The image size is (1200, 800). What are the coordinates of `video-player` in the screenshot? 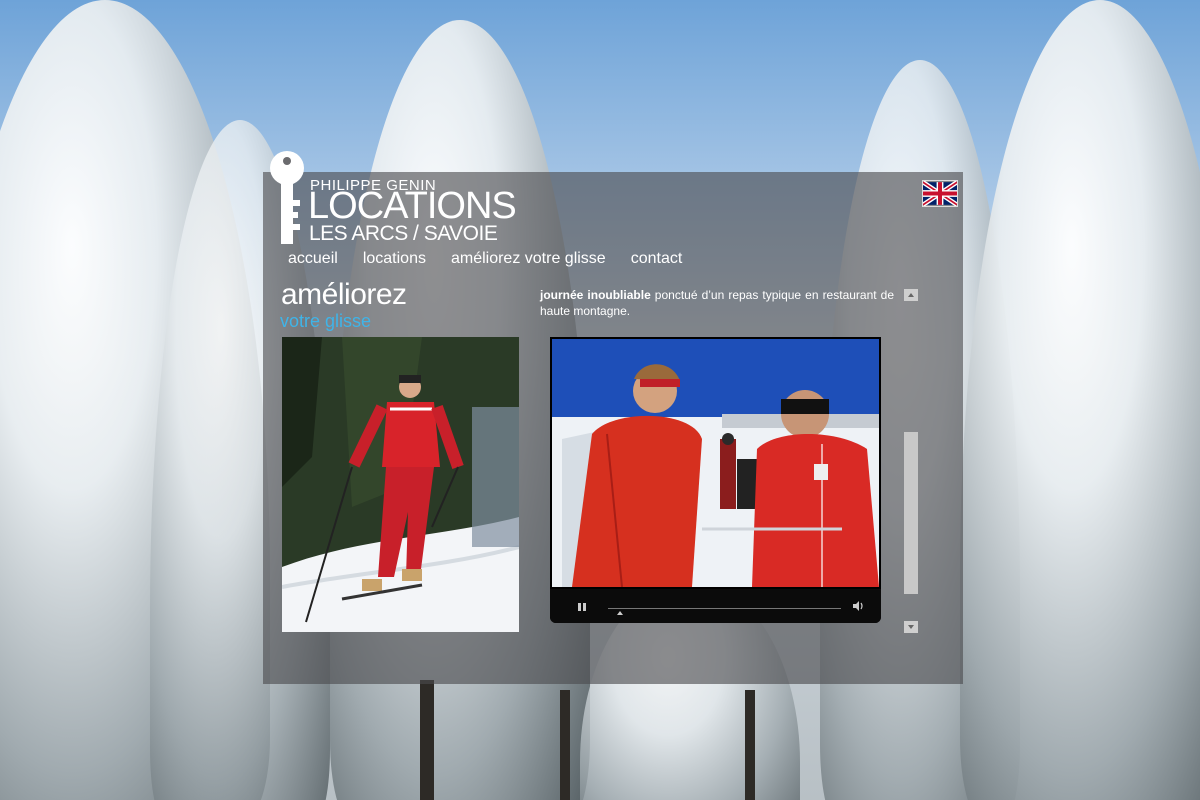 It's located at (715, 480).